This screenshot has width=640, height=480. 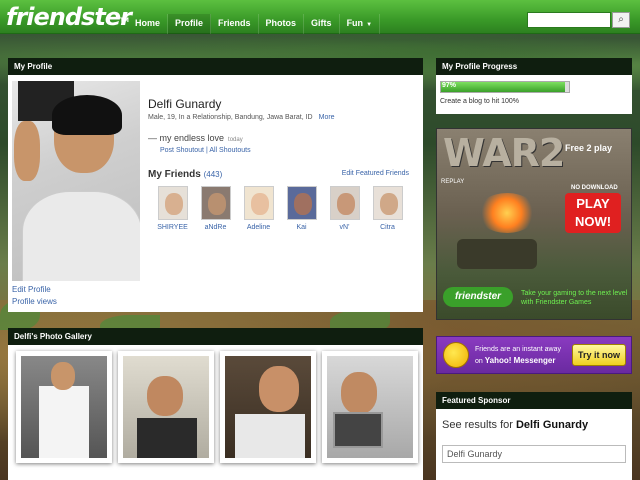 What do you see at coordinates (31, 289) in the screenshot?
I see `edit-profile-link: Edit Profile` at bounding box center [31, 289].